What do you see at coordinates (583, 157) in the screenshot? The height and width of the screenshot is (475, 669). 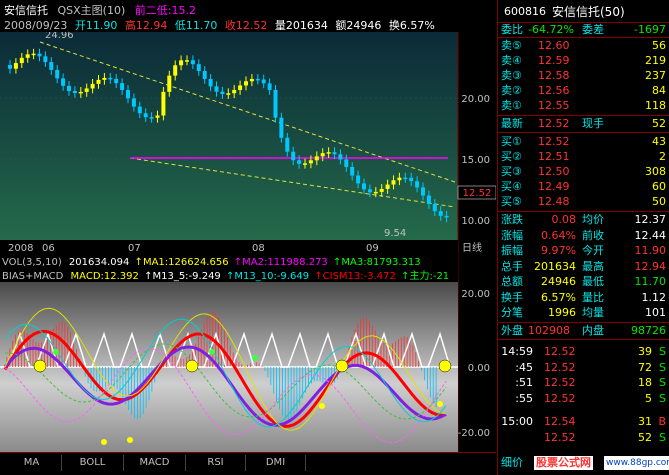 I see `quote-row: 买② 12.51 2` at bounding box center [583, 157].